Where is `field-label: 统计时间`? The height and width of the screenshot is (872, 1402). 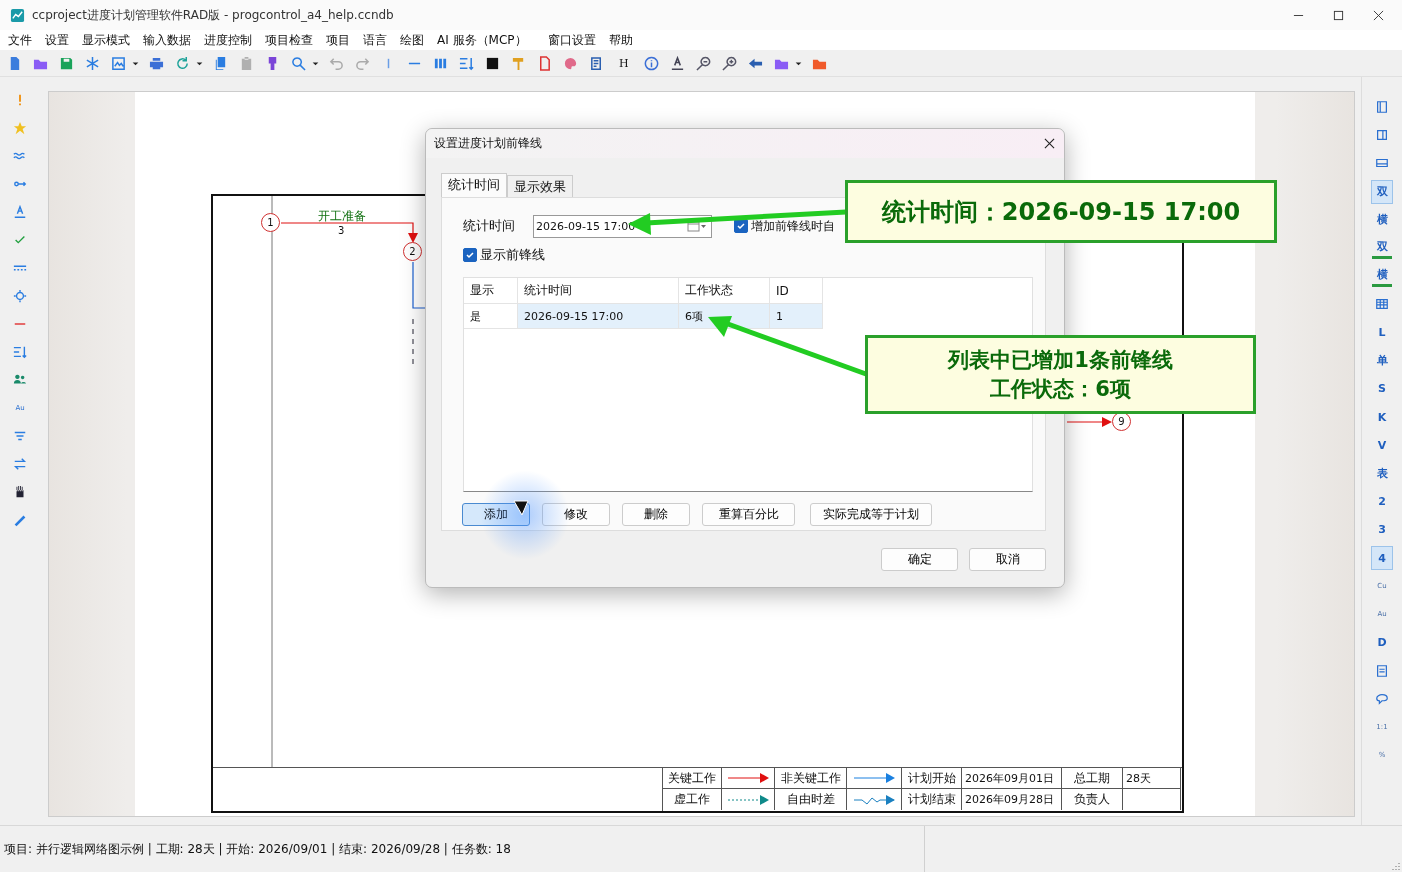 field-label: 统计时间 is located at coordinates (489, 226).